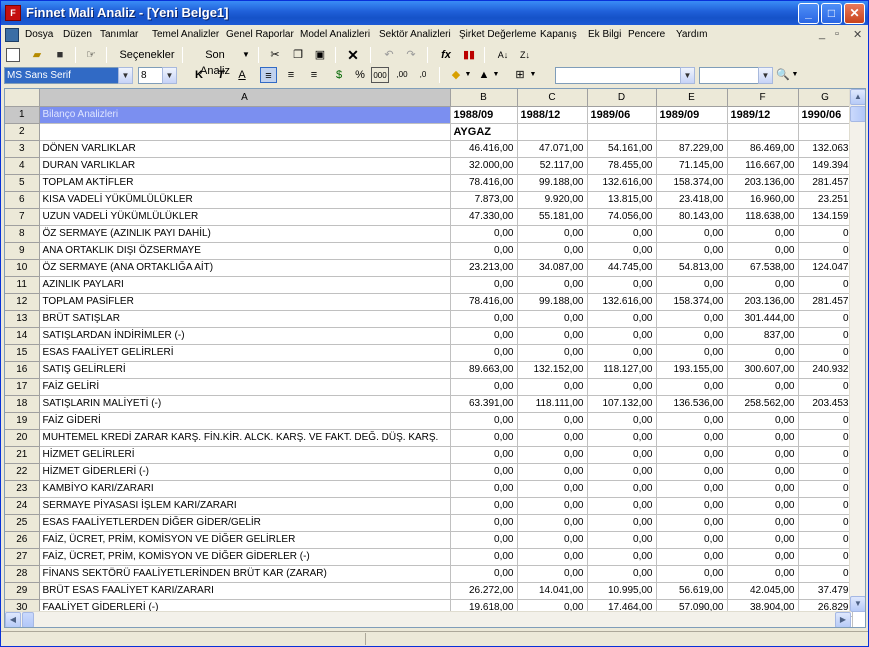 This screenshot has width=869, height=647. Describe the element at coordinates (484, 404) in the screenshot. I see `data-cell: 63.391,00` at that location.